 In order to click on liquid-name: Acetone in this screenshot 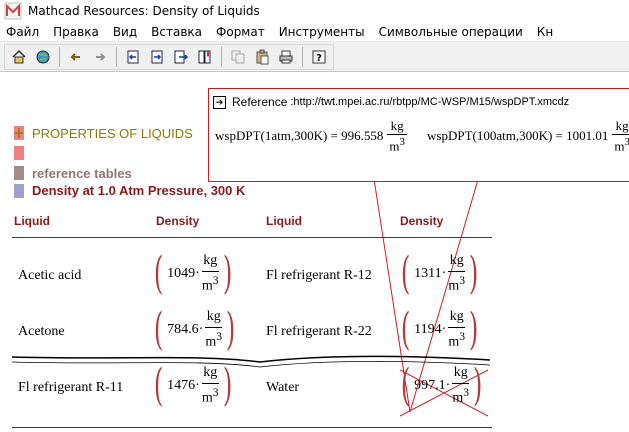, I will do `click(41, 331)`.